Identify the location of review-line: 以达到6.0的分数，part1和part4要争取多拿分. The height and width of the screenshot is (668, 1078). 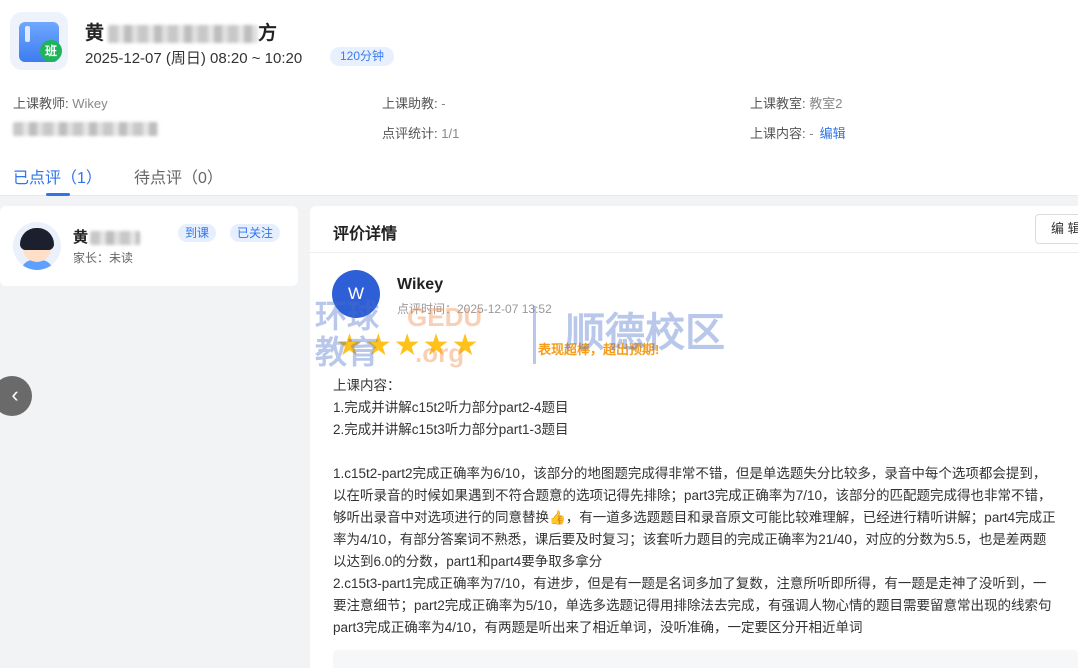
(468, 561).